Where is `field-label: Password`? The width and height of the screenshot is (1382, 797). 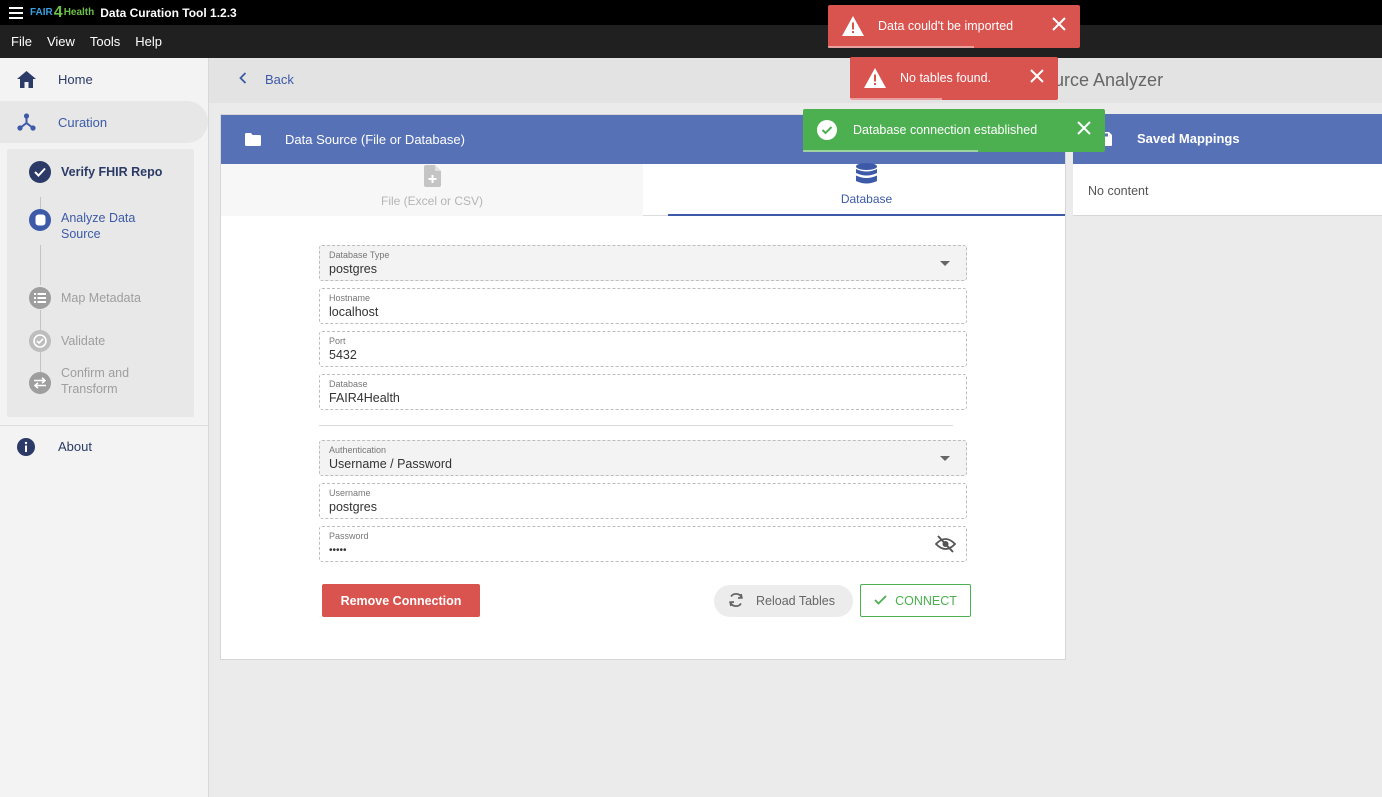 field-label: Password is located at coordinates (349, 536).